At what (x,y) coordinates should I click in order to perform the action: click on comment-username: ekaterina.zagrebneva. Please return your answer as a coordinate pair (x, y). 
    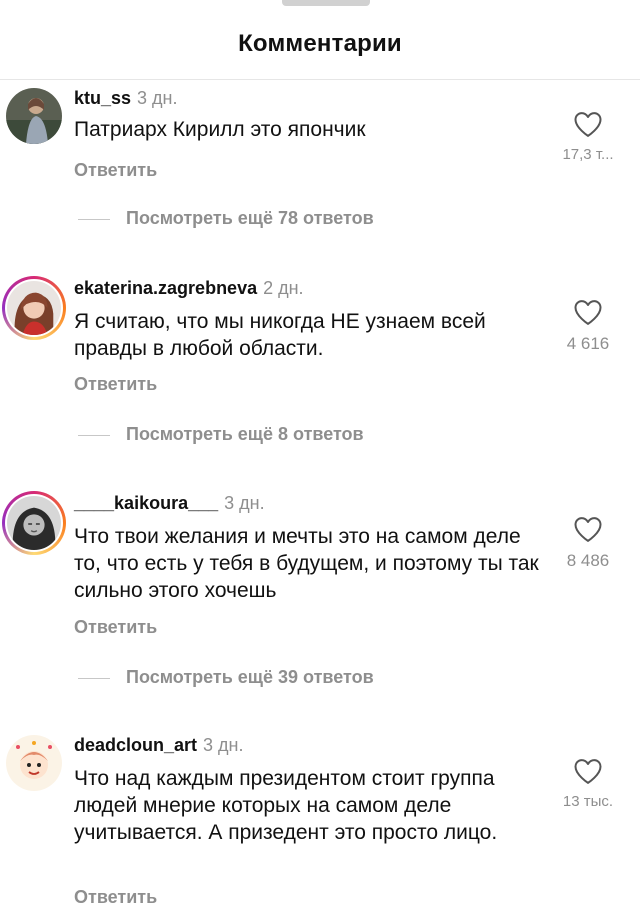
    Looking at the image, I should click on (165, 288).